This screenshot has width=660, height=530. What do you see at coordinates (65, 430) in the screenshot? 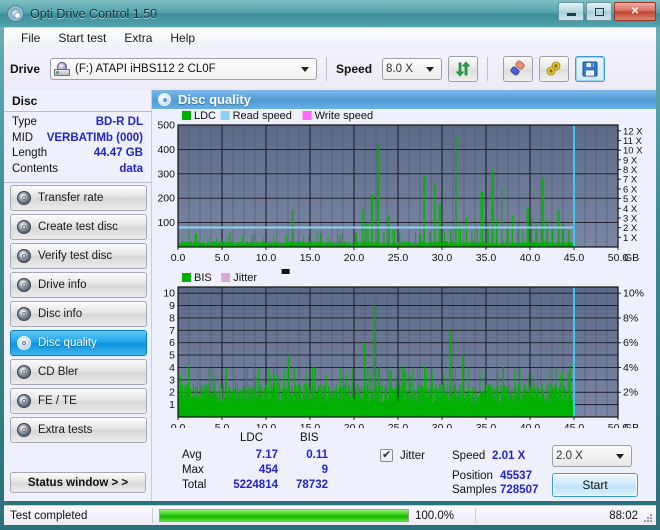
I see `sidebar-item-label: Extra tests` at bounding box center [65, 430].